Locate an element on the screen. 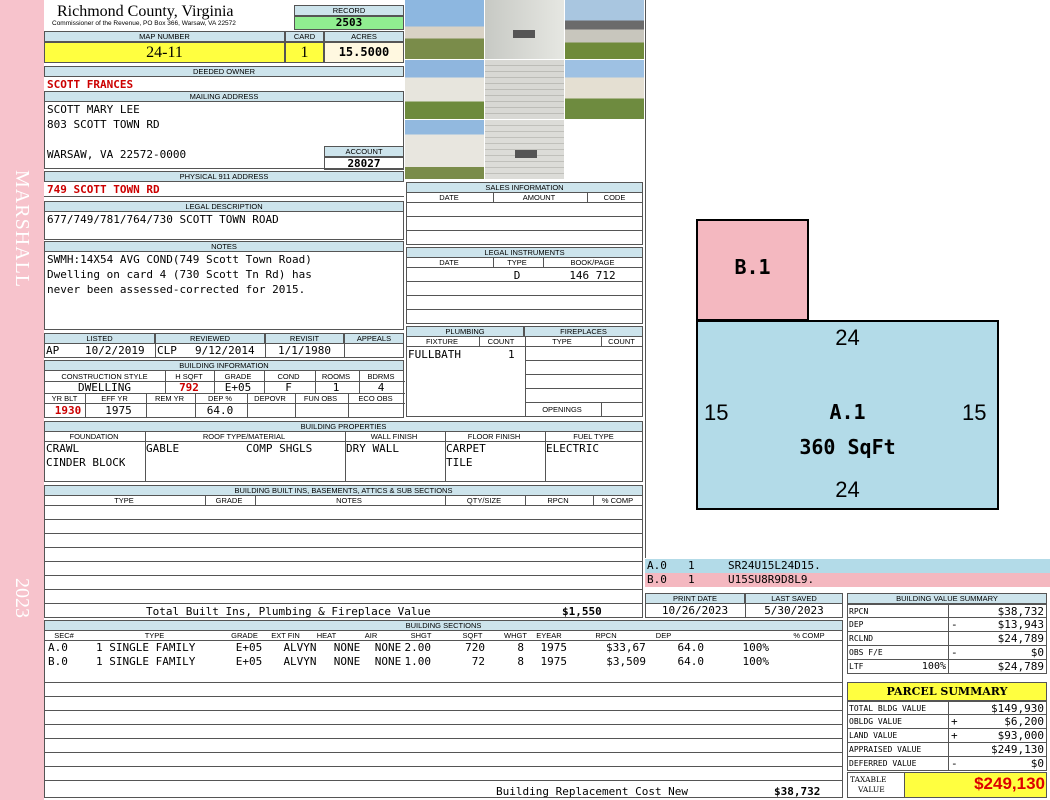 This screenshot has height=800, width=1050. legal-description-value: 677/749/781/764/730 SCOTT TOWN ROAD is located at coordinates (163, 219).